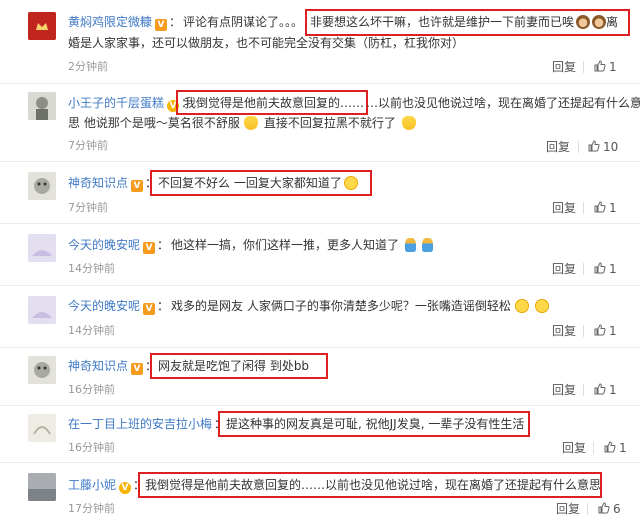 This screenshot has width=640, height=531. What do you see at coordinates (320, 377) in the screenshot?
I see `comment-item: 神奇知识点 V： 网友就是吃饱了闲得 到处bb 16分钟前 回复 1` at bounding box center [320, 377].